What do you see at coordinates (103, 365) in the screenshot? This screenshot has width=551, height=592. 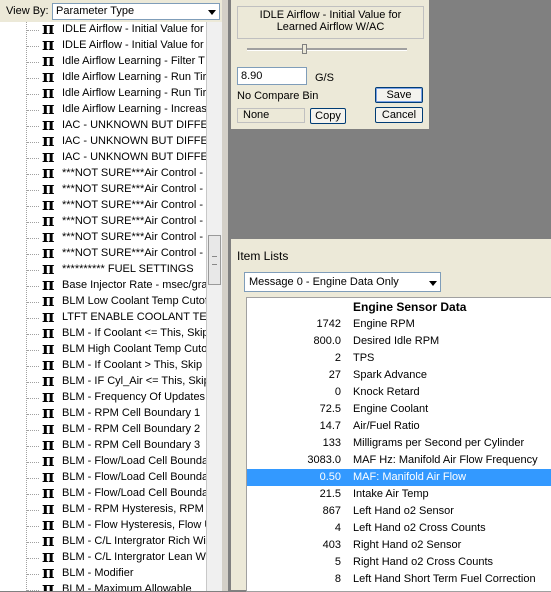 I see `tree-item: π BLM - If Coolant > This, Skip L` at bounding box center [103, 365].